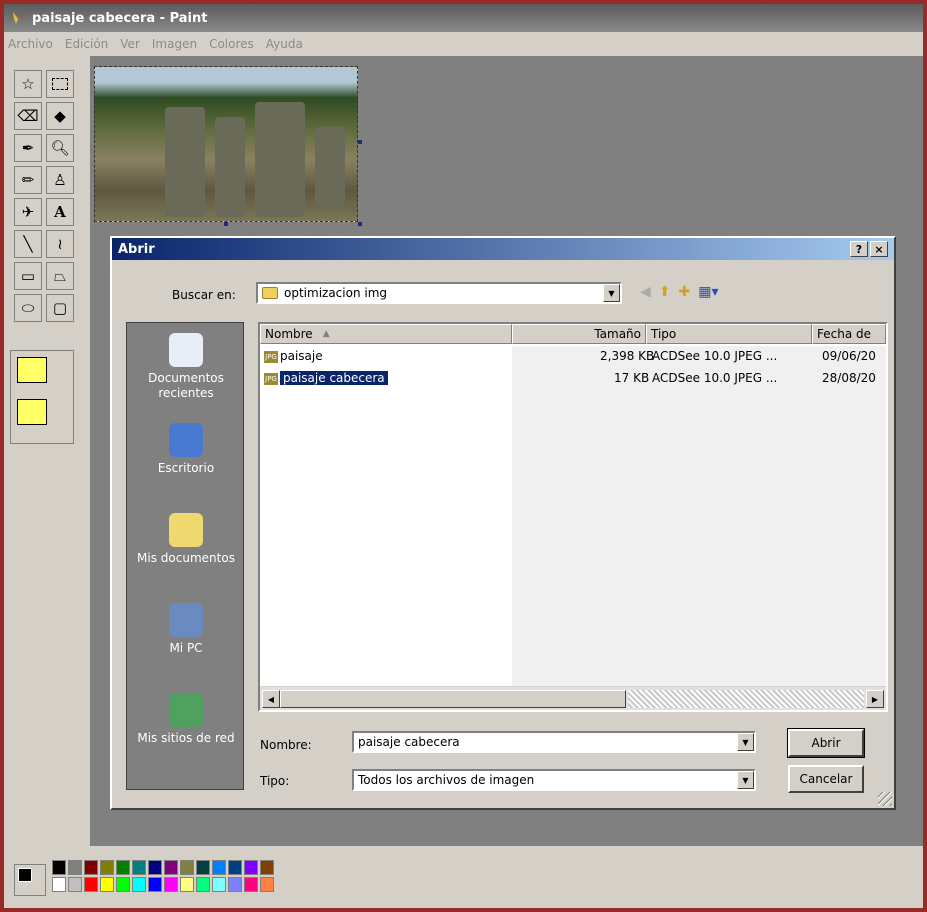  What do you see at coordinates (849, 334) in the screenshot?
I see `column-header-date: Fecha de` at bounding box center [849, 334].